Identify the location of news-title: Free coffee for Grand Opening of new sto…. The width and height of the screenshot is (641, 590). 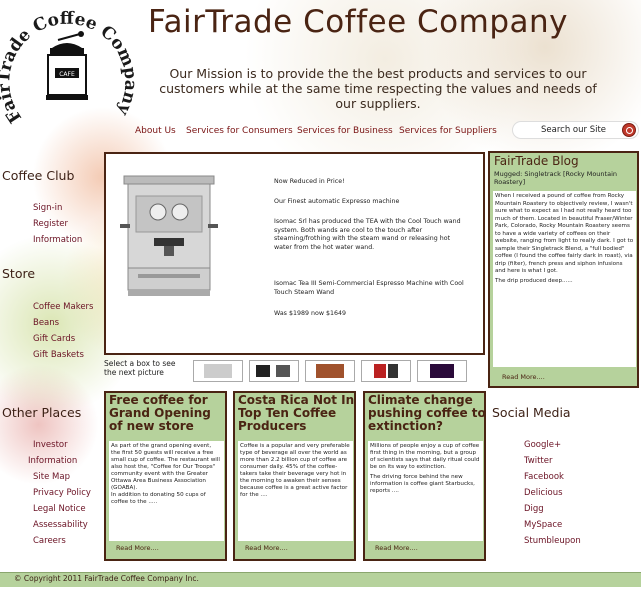
(168, 413).